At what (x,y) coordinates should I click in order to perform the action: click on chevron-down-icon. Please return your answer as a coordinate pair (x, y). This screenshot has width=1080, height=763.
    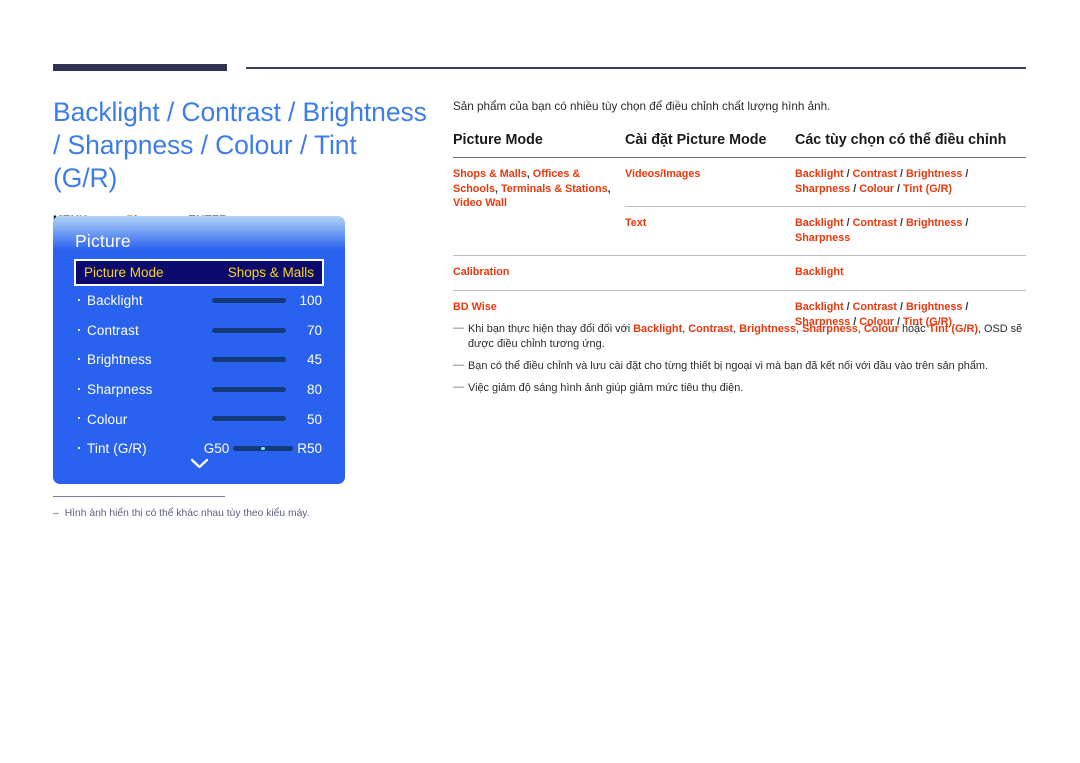
    Looking at the image, I should click on (199, 463).